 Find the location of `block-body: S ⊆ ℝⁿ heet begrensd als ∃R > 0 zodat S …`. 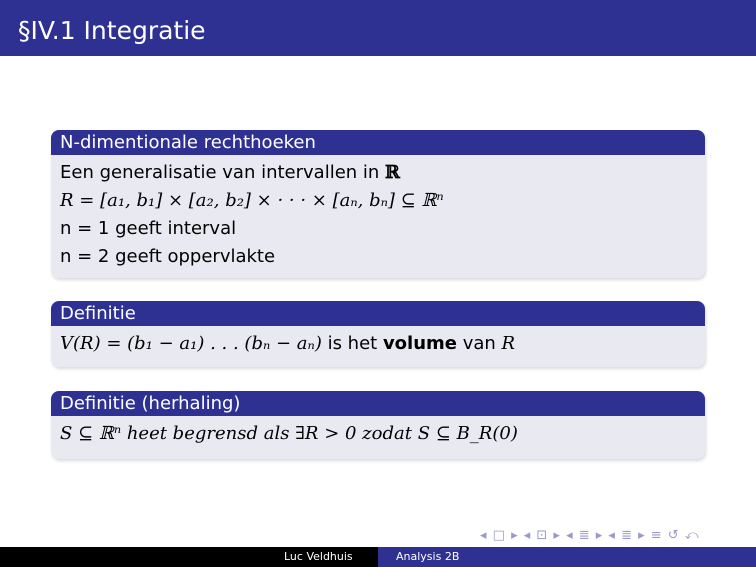

block-body: S ⊆ ℝⁿ heet begrensd als ∃R > 0 zodat S … is located at coordinates (378, 435).